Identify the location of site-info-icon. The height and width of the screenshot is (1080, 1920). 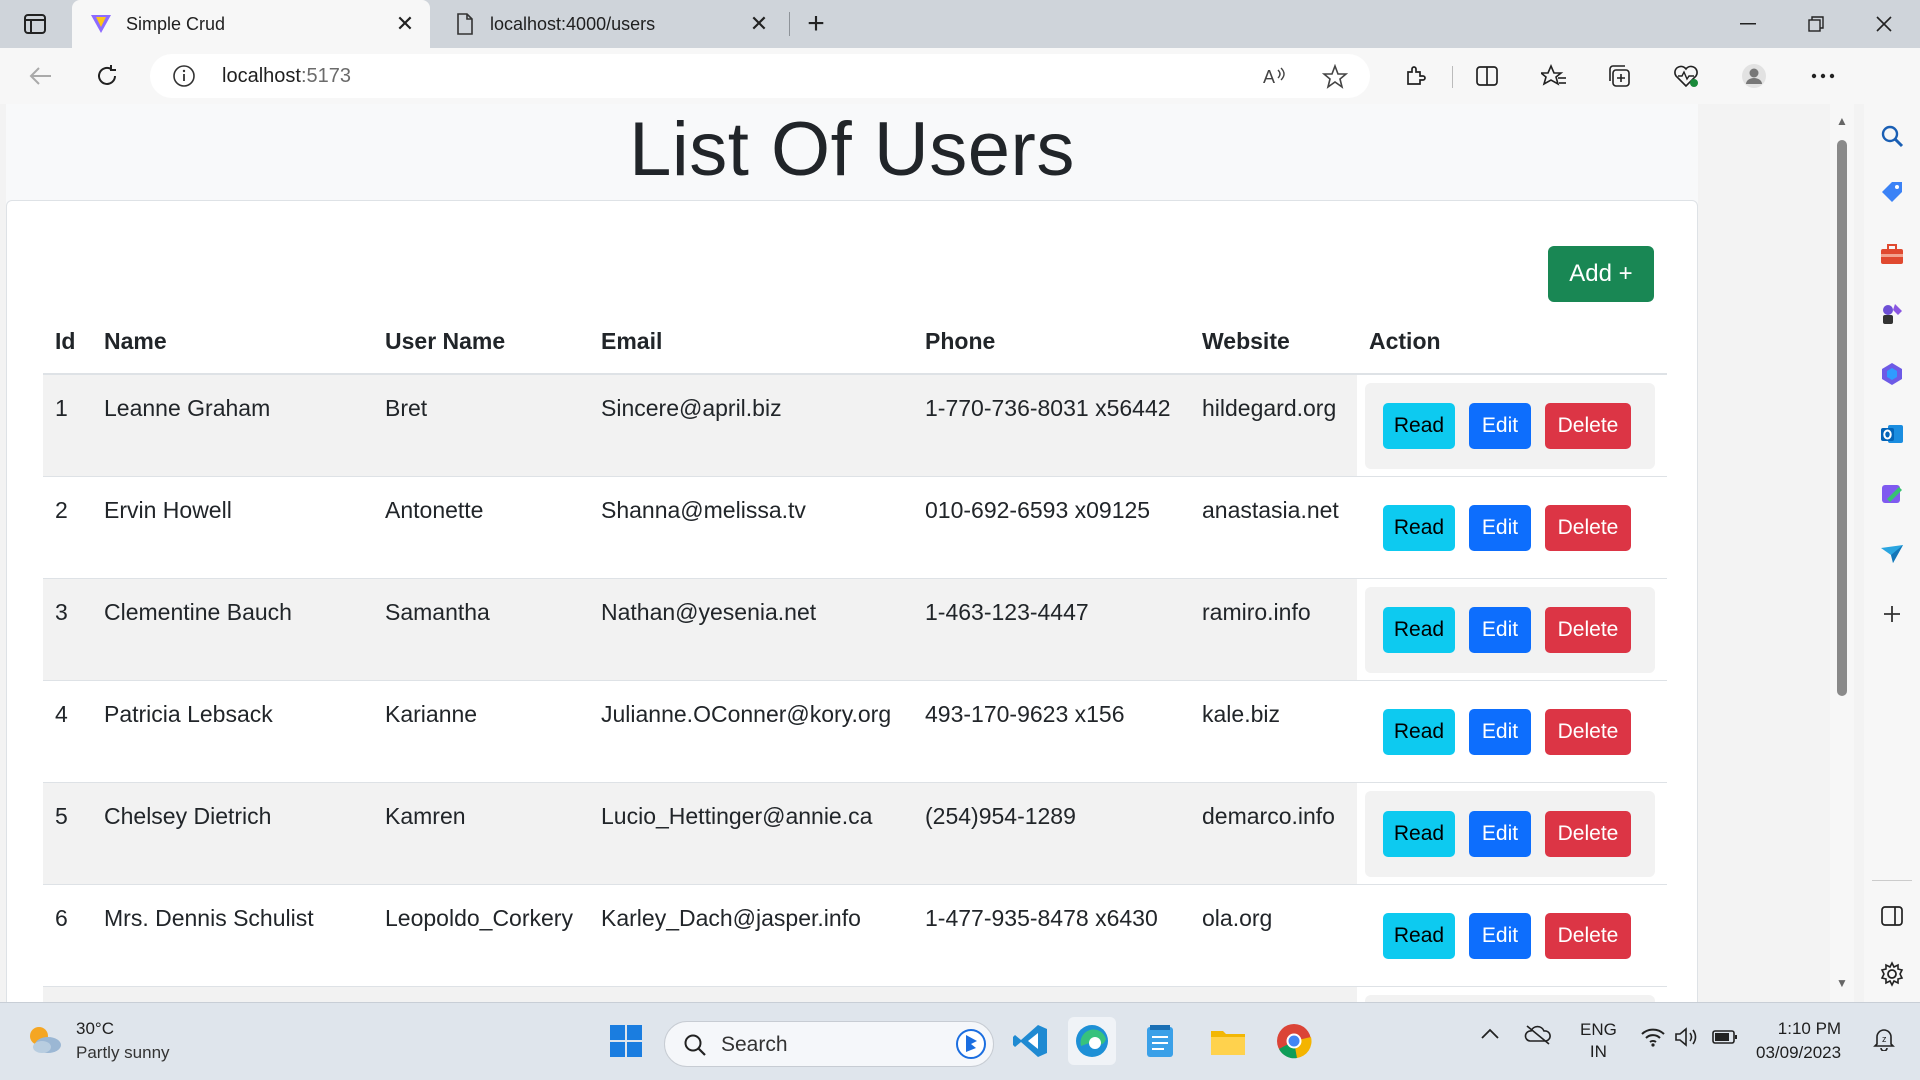
(184, 76).